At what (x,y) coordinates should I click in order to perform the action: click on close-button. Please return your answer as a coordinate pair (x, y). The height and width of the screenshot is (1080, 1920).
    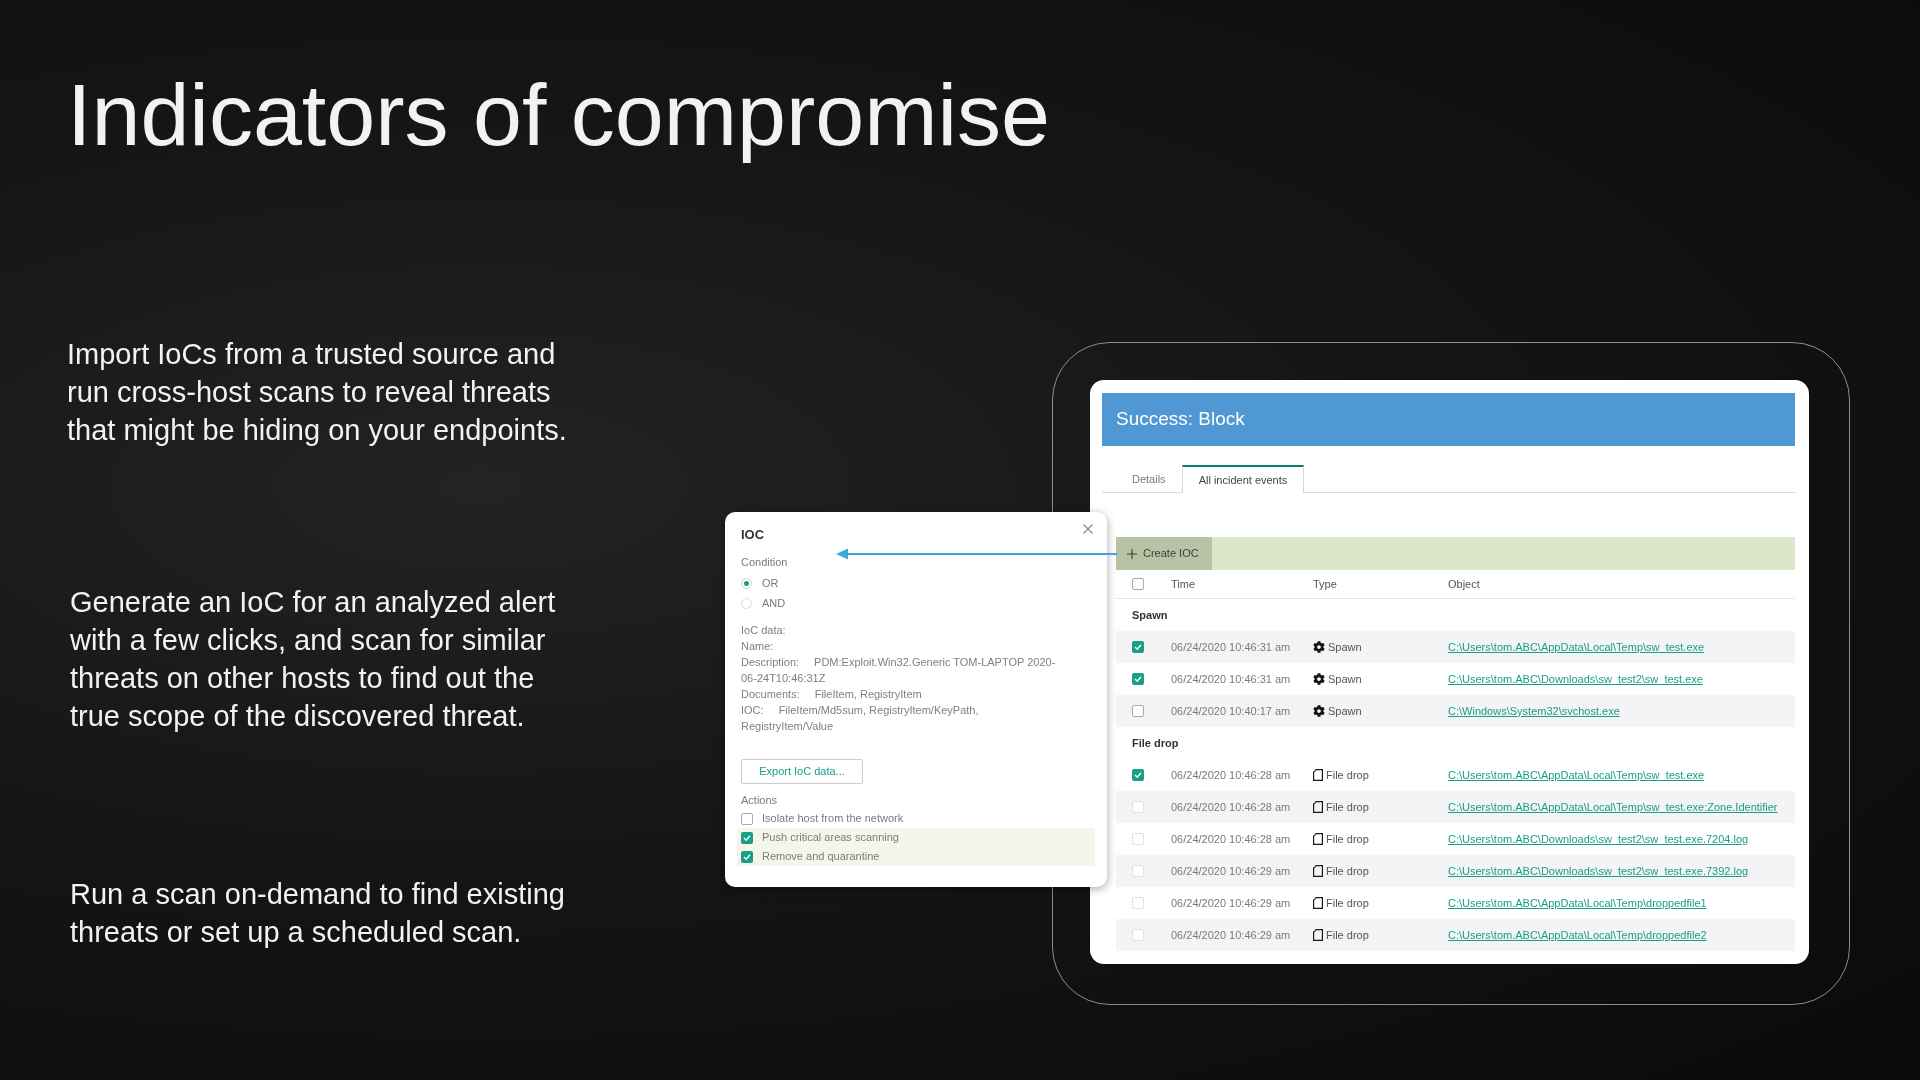
    Looking at the image, I should click on (1088, 529).